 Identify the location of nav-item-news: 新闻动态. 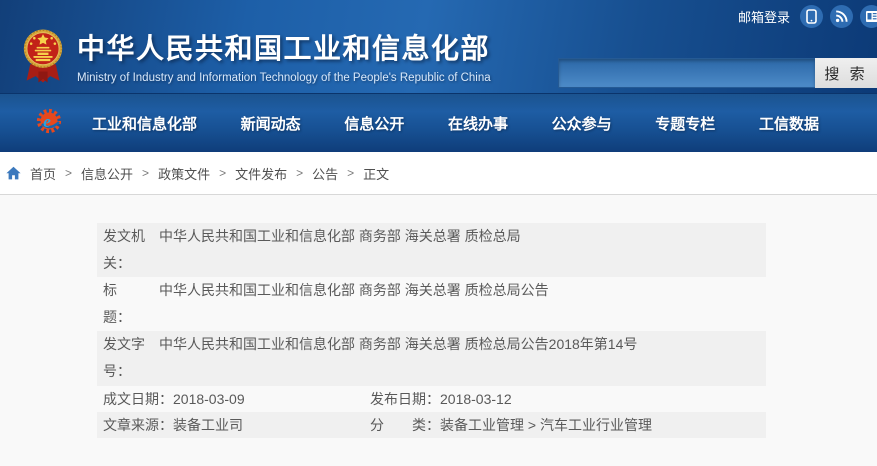
(271, 123).